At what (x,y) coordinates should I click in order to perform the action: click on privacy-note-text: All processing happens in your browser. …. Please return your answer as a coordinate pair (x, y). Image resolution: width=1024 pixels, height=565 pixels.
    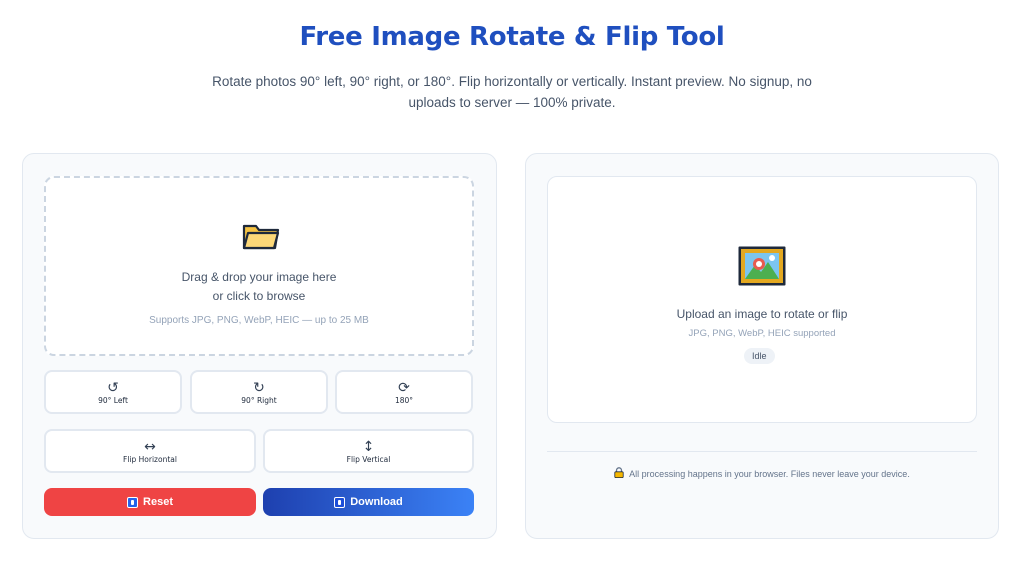
    Looking at the image, I should click on (769, 473).